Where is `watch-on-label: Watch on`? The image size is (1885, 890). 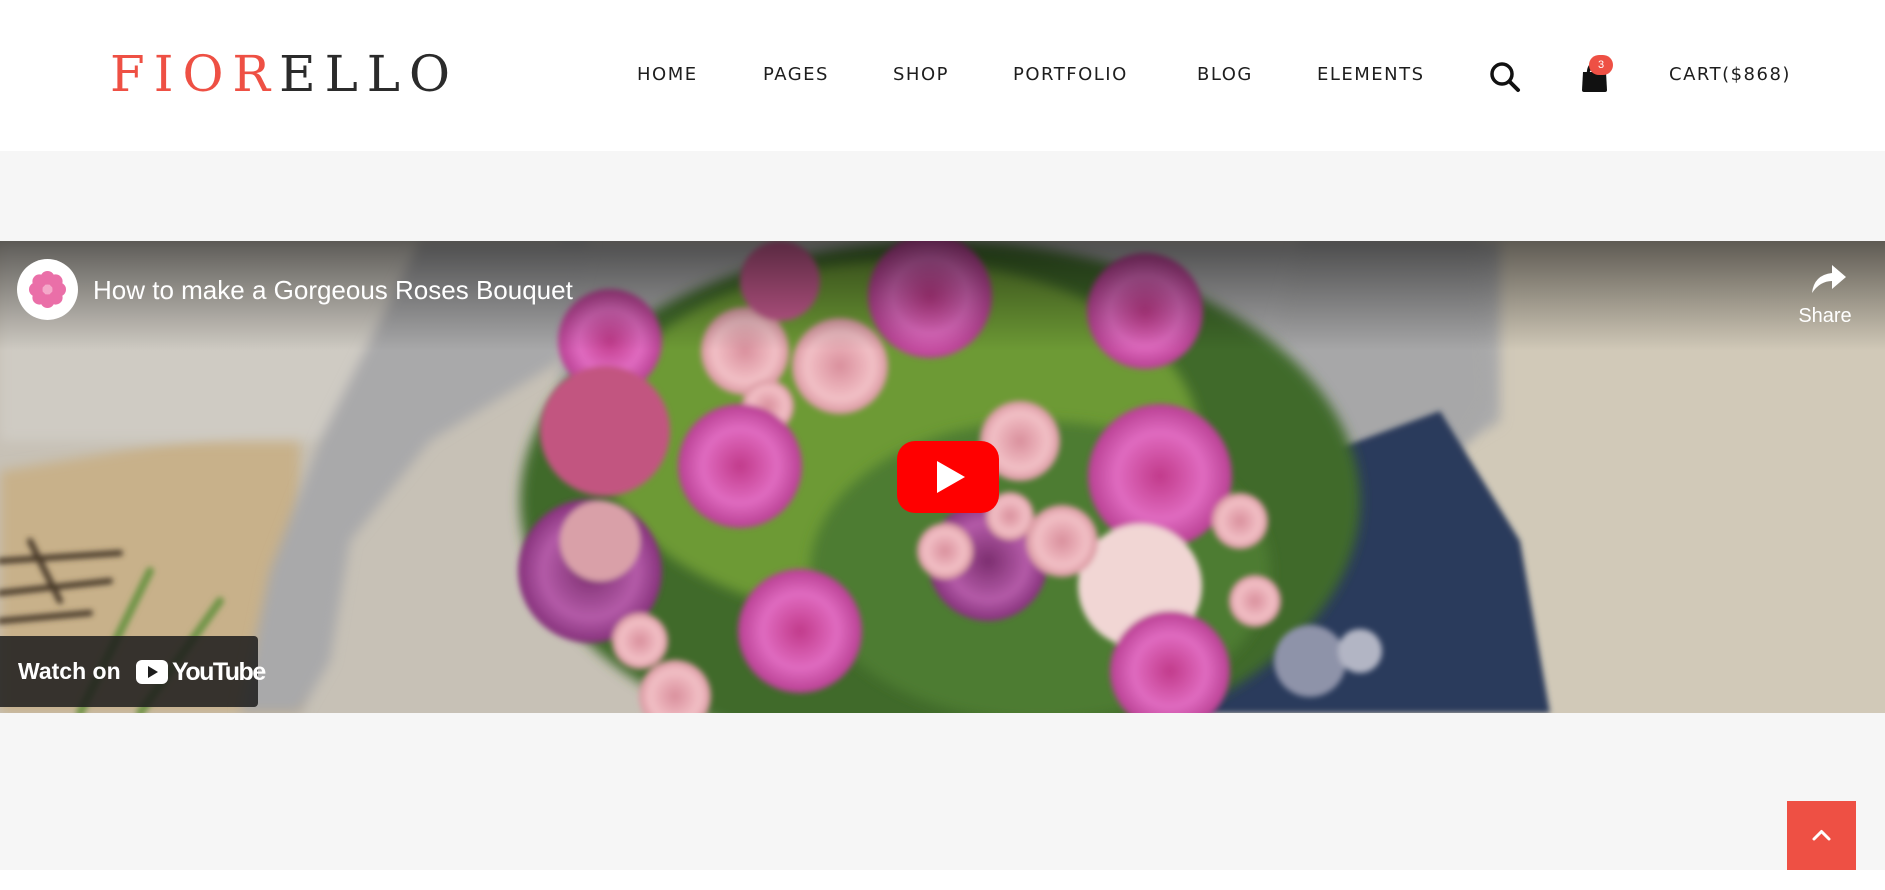 watch-on-label: Watch on is located at coordinates (69, 671).